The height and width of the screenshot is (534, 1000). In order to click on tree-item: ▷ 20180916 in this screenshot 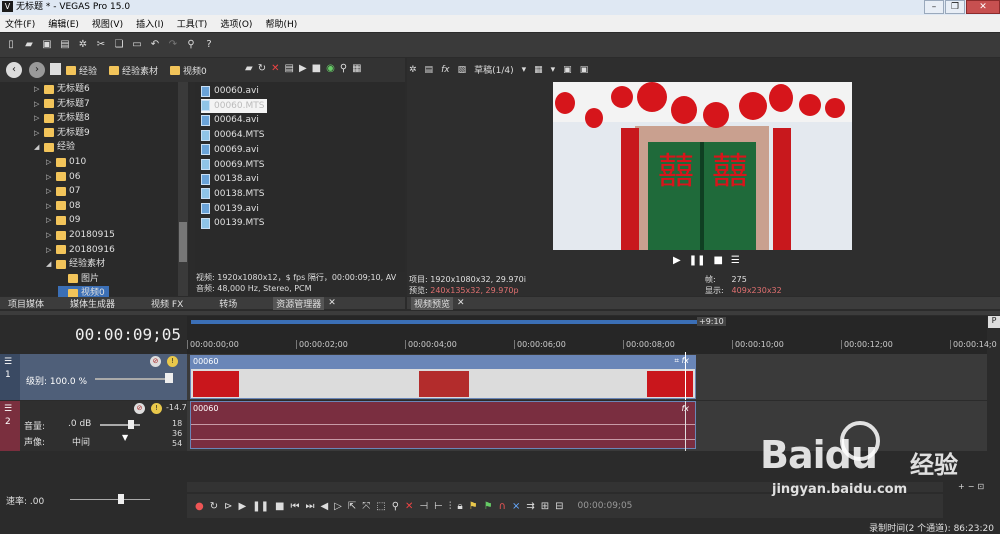, I will do `click(80, 250)`.